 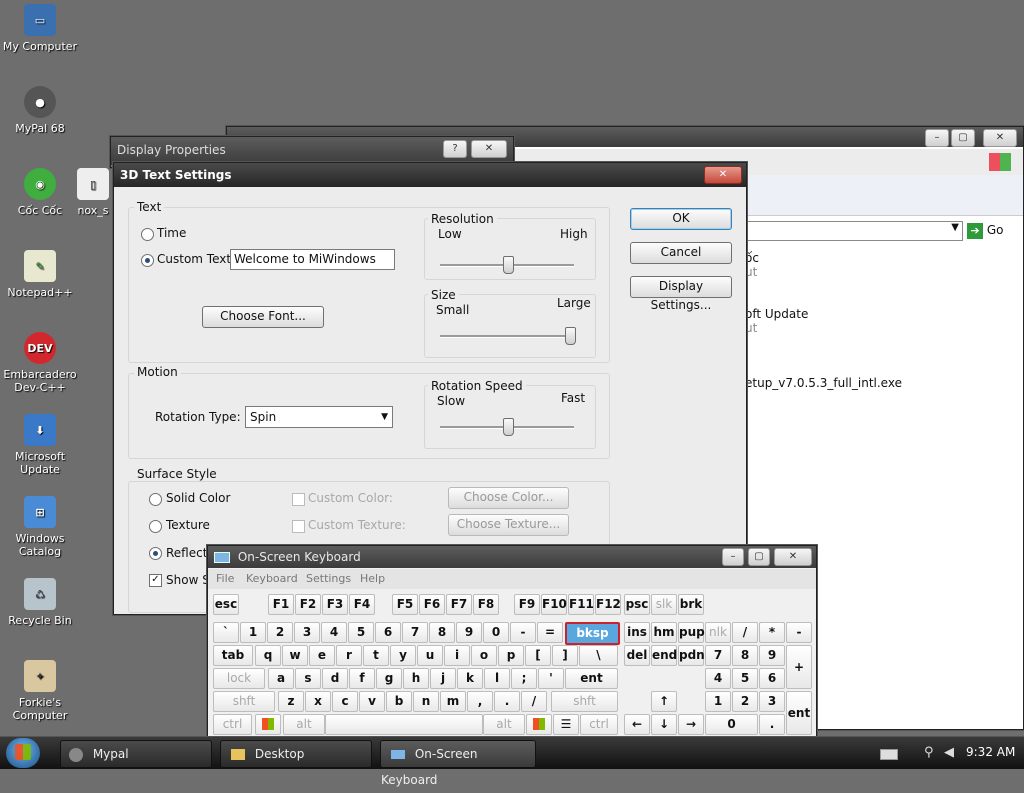 I want to click on key-0: 0, so click(x=496, y=632).